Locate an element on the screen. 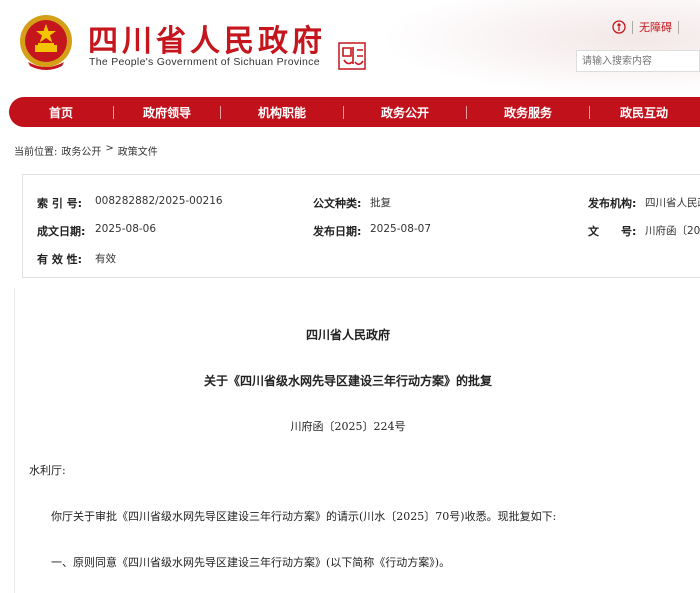 This screenshot has width=700, height=593. doc-type-label: 公文种类: is located at coordinates (337, 203).